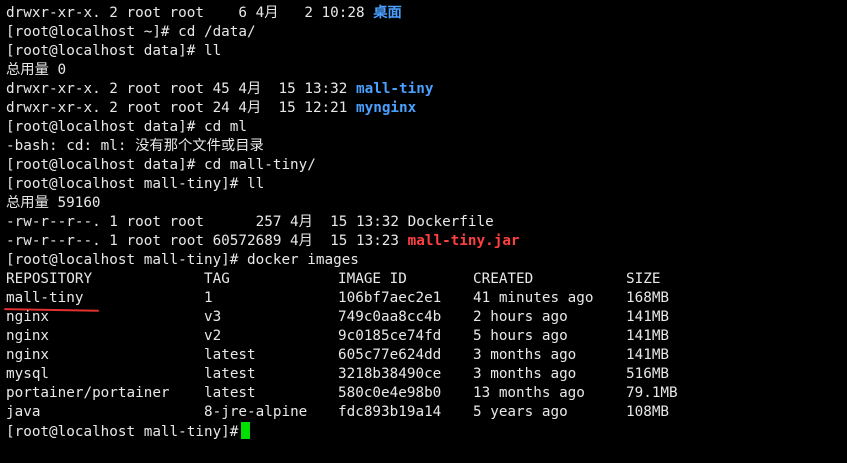 This screenshot has width=847, height=463. Describe the element at coordinates (127, 127) in the screenshot. I see `command-line-cd-ml: [root@localhost data]# cd ml` at that location.